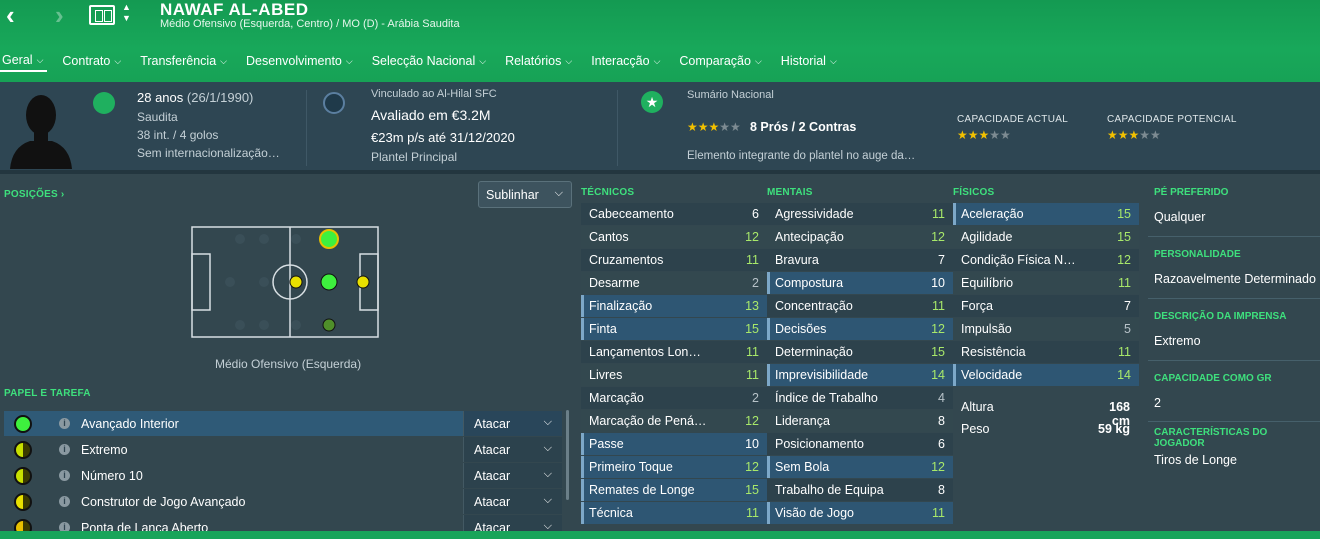 This screenshot has width=1320, height=539. I want to click on attribute-row: Agilidade 15, so click(1046, 237).